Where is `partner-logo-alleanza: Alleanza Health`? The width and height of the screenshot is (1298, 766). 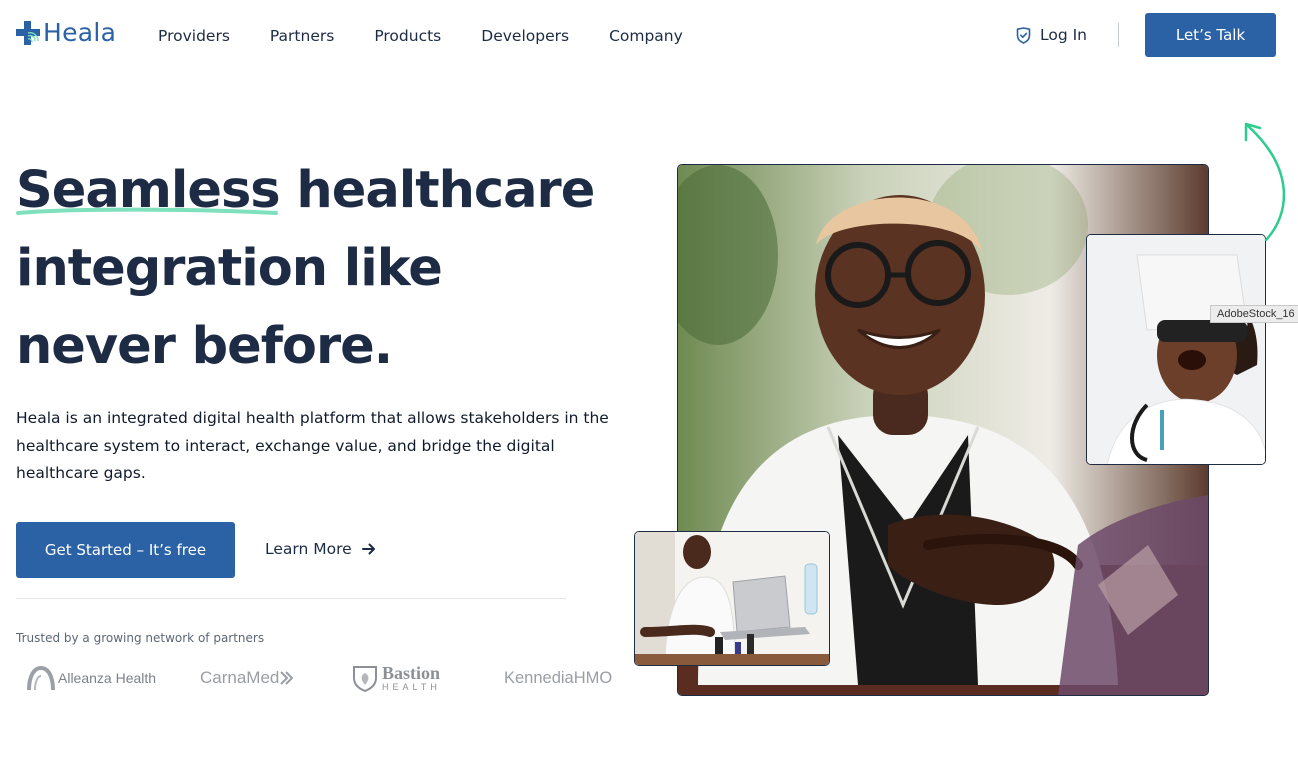 partner-logo-alleanza: Alleanza Health is located at coordinates (91, 678).